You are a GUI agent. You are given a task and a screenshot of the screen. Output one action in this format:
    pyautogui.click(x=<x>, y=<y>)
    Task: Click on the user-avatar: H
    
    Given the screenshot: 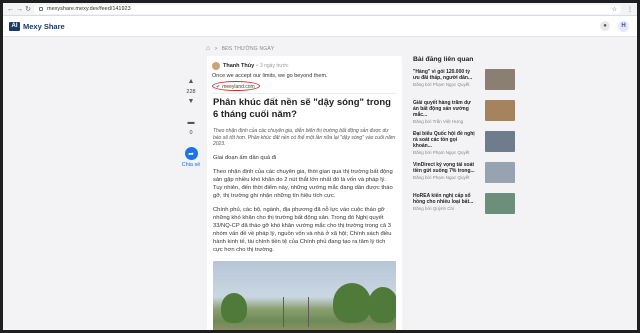 What is the action you would take?
    pyautogui.click(x=623, y=26)
    